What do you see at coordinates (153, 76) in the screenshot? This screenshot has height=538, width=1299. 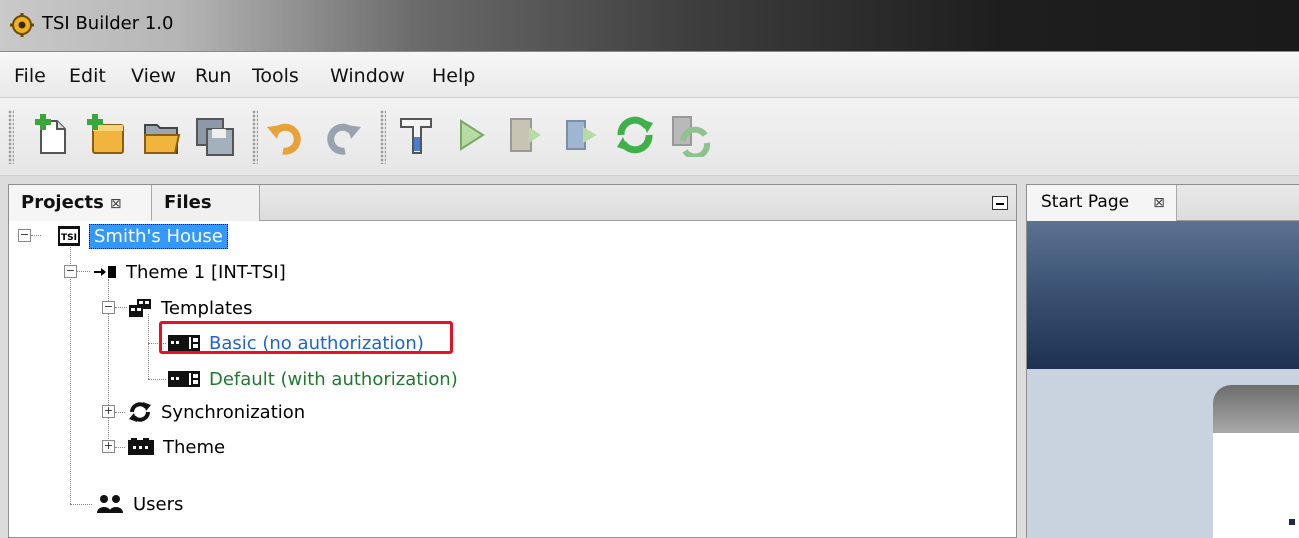 I see `menu-view: View` at bounding box center [153, 76].